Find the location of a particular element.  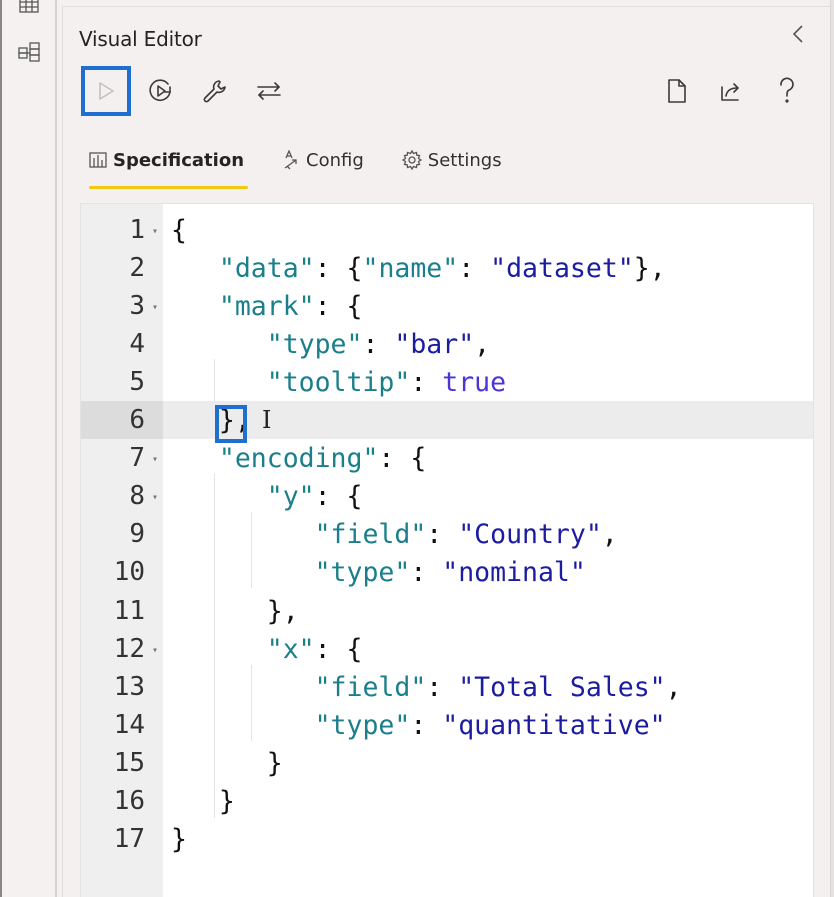

code-line: 13 "field": "Total Sales", is located at coordinates (447, 687).